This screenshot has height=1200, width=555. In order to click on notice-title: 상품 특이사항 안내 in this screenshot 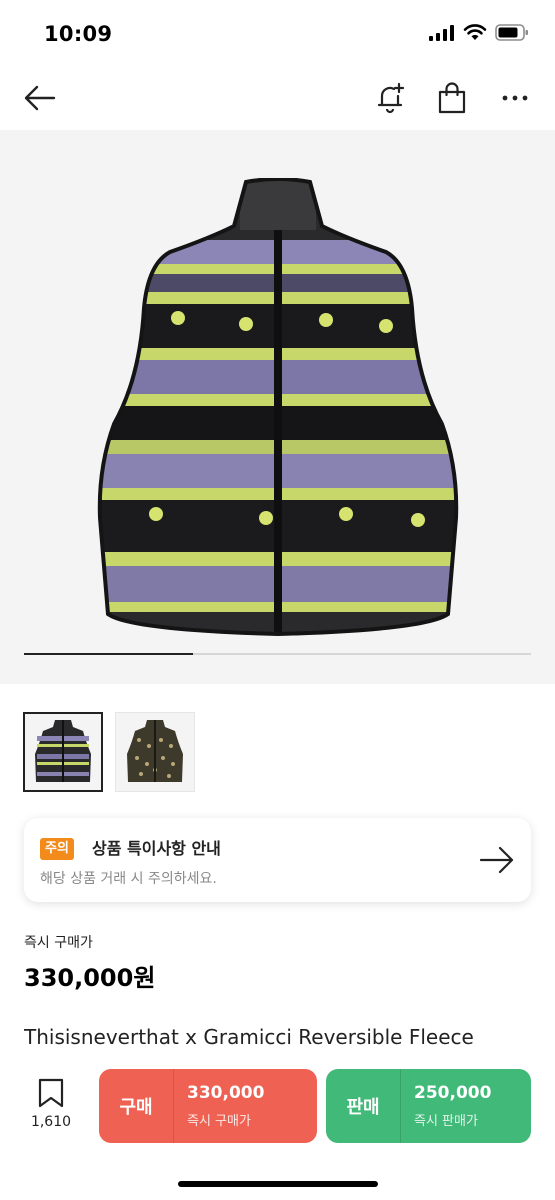, I will do `click(156, 848)`.